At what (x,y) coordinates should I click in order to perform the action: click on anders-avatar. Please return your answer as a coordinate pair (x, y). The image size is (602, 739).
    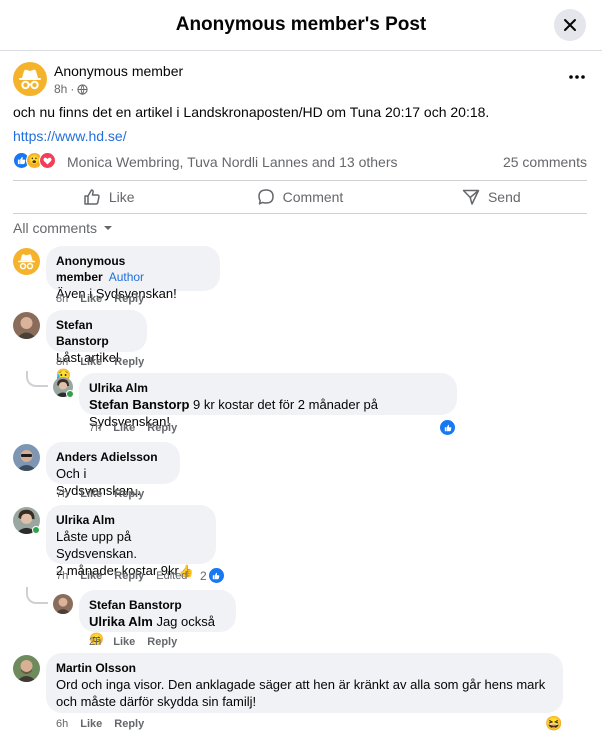
    Looking at the image, I should click on (26, 457).